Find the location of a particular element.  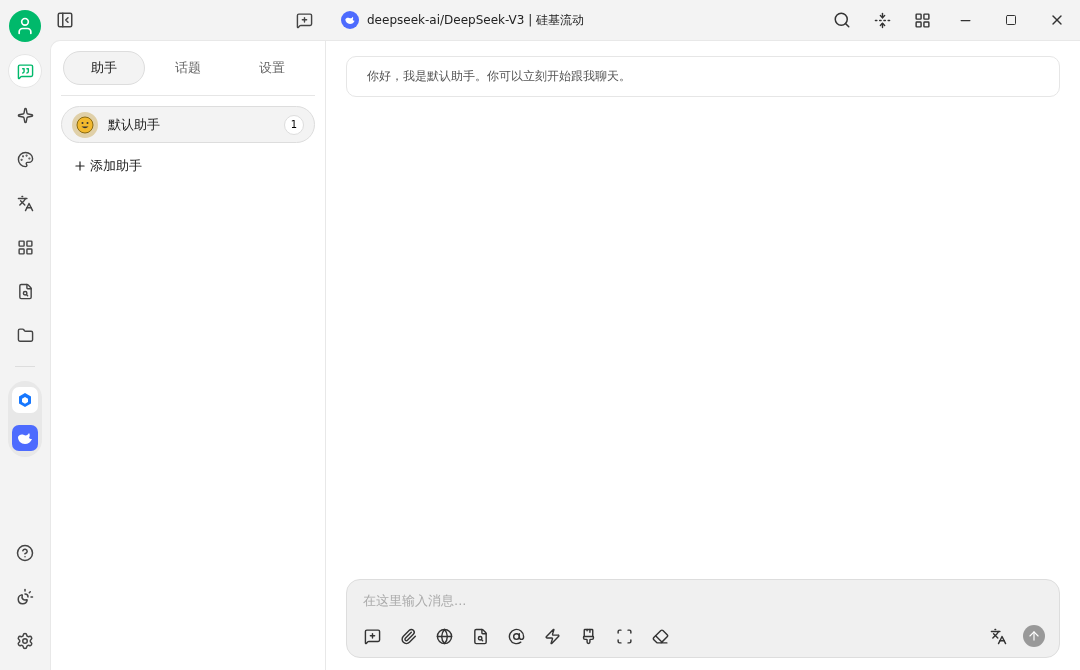

assistant-name: 默认助手 is located at coordinates (134, 124).